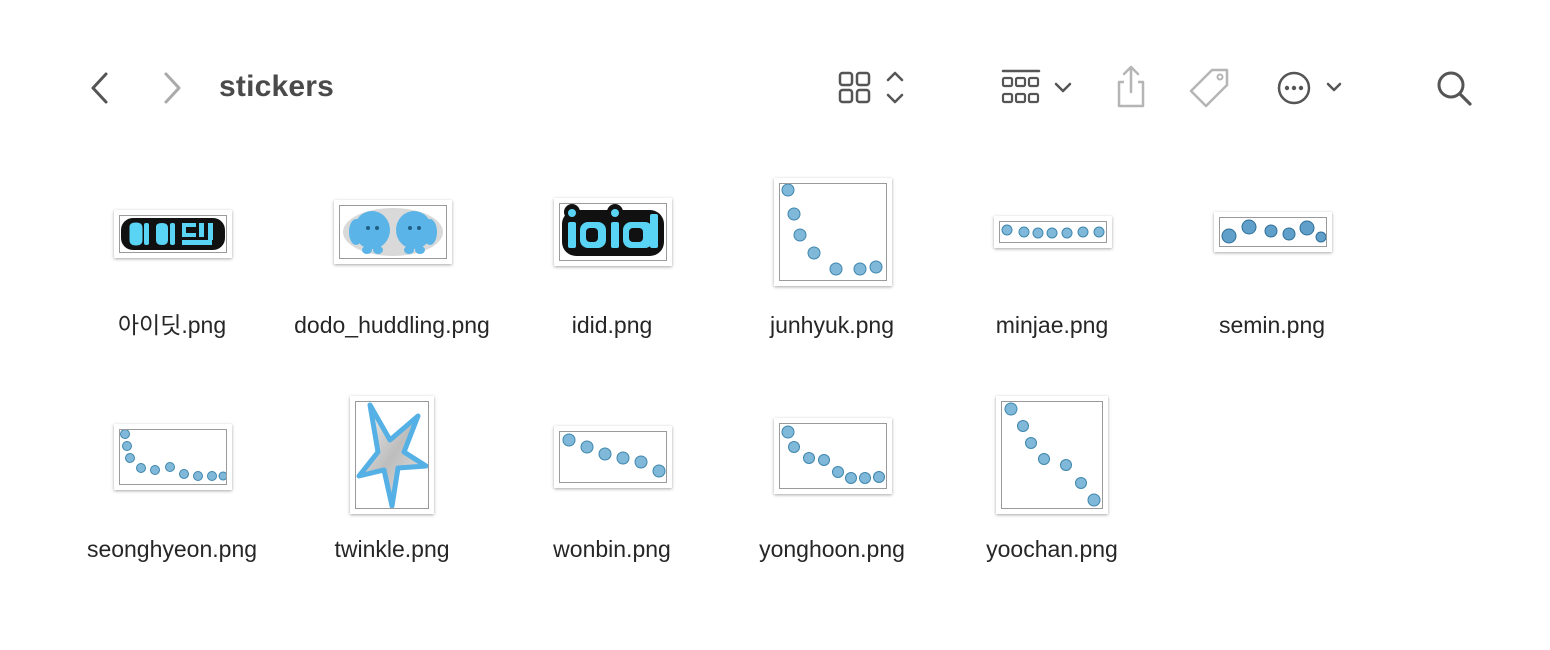 Image resolution: width=1550 pixels, height=650 pixels. I want to click on file-item: junhyuk.png, so click(832, 275).